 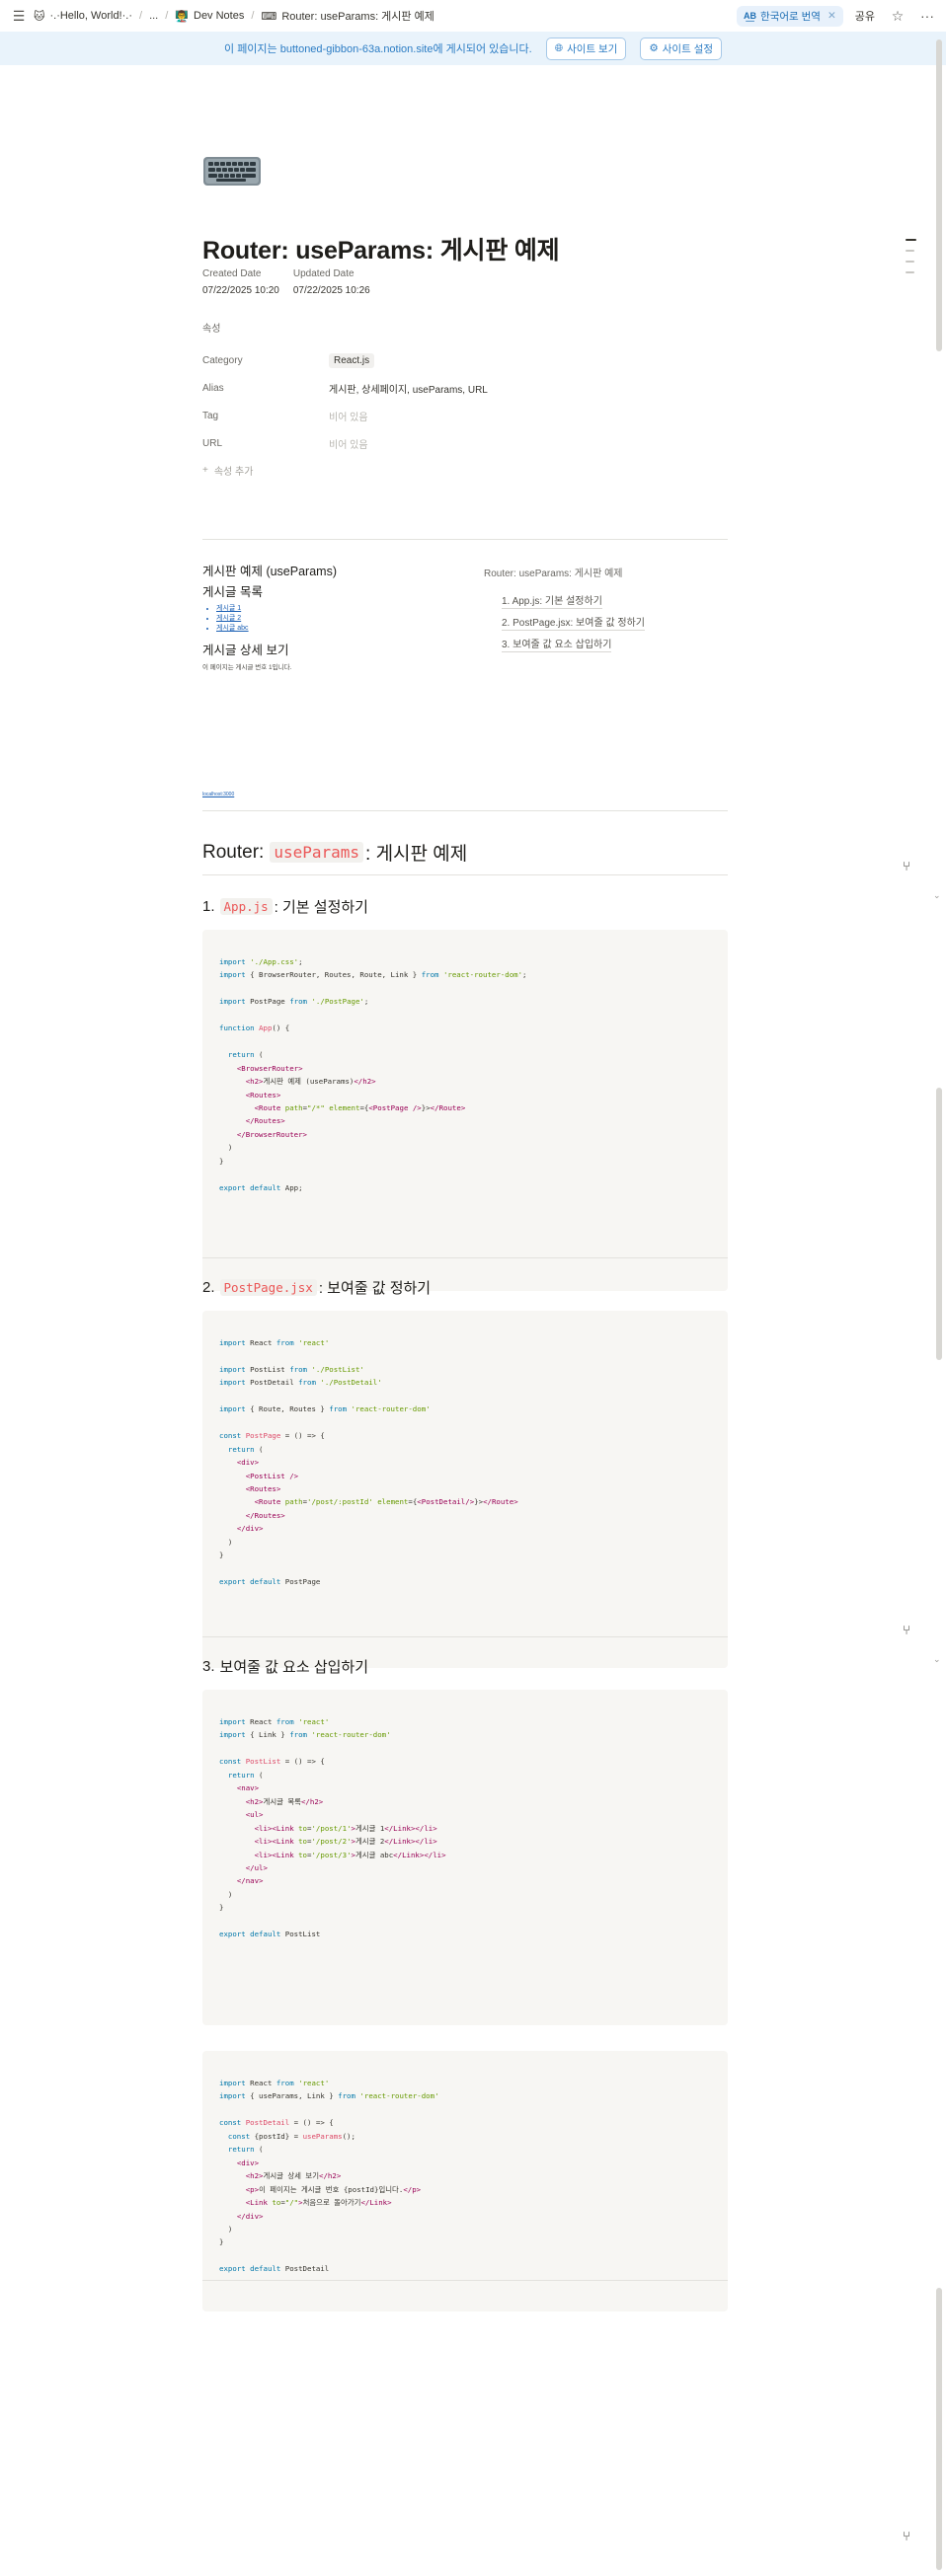 I want to click on gear-icon: ⚙, so click(x=654, y=48).